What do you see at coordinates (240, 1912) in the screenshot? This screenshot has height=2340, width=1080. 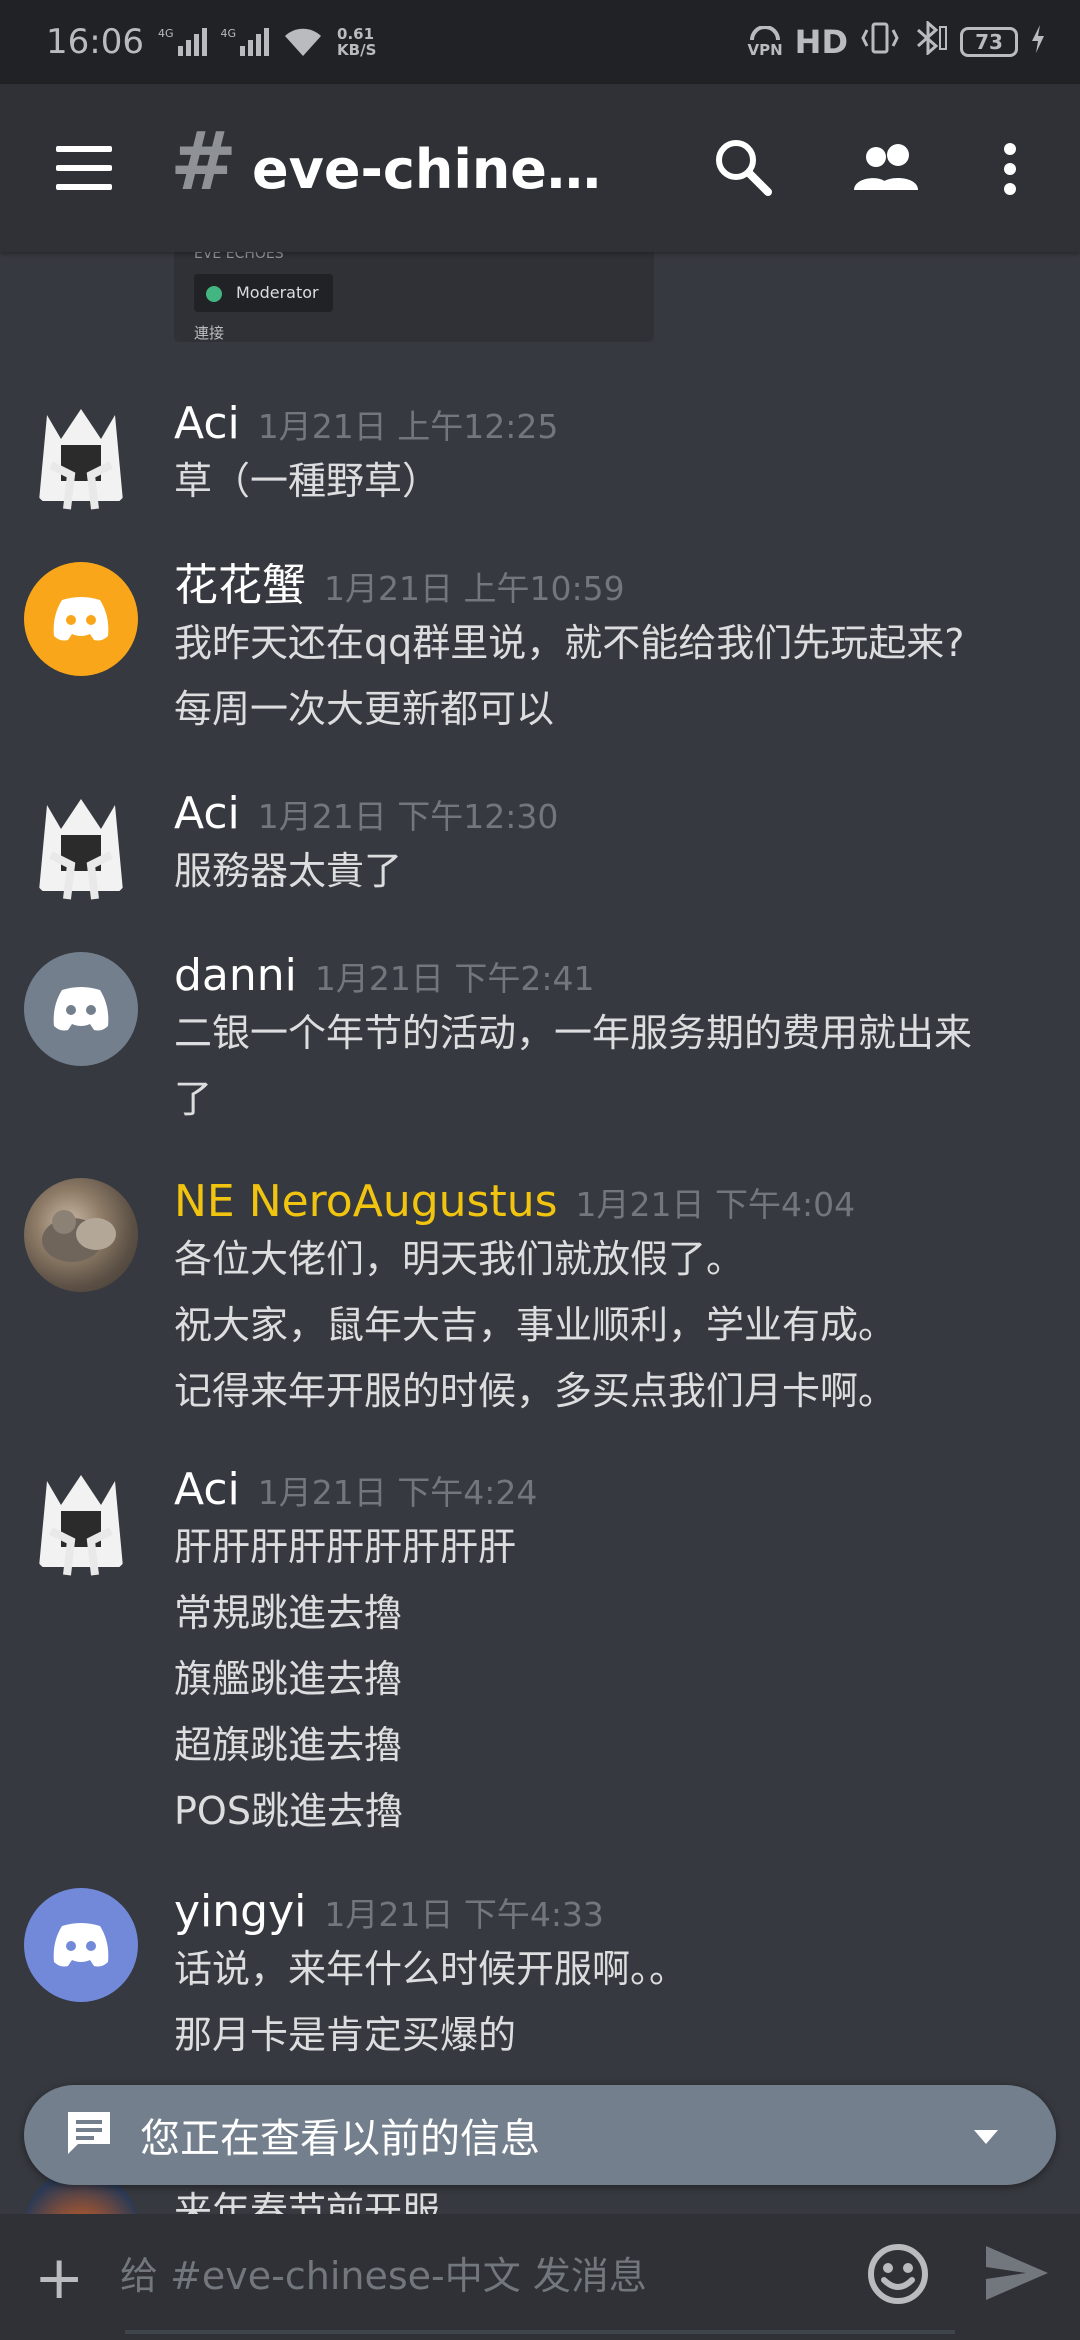 I see `username: yingyi` at bounding box center [240, 1912].